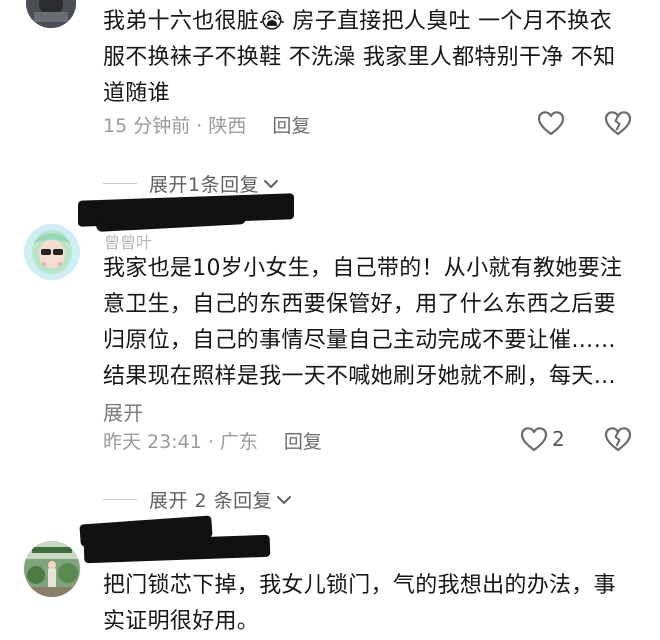  I want to click on like-button: 2, so click(542, 439).